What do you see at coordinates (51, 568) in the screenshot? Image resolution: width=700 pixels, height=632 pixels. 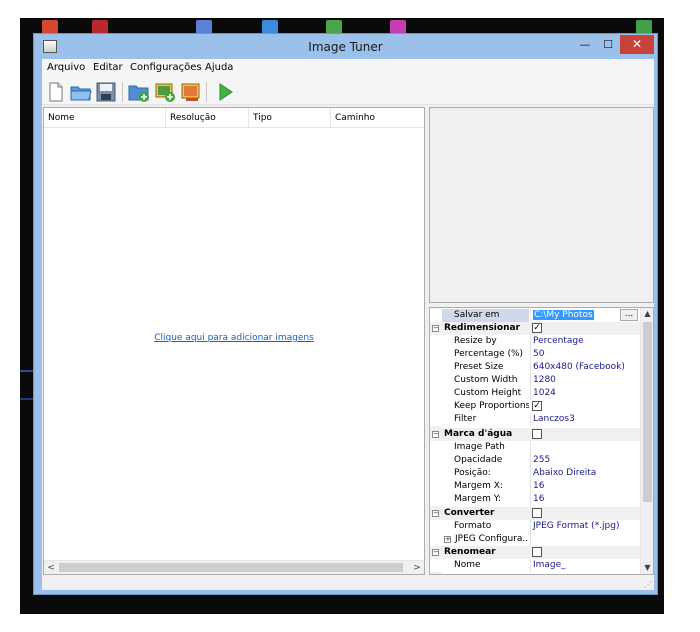 I see `scroll-left-arrow: <` at bounding box center [51, 568].